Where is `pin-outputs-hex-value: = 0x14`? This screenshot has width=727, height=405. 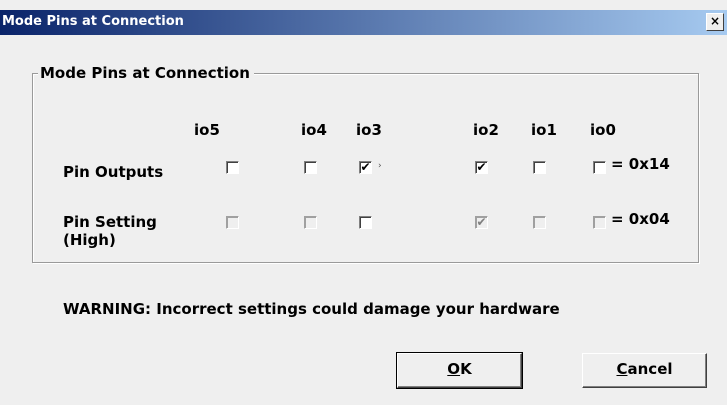
pin-outputs-hex-value: = 0x14 is located at coordinates (640, 164).